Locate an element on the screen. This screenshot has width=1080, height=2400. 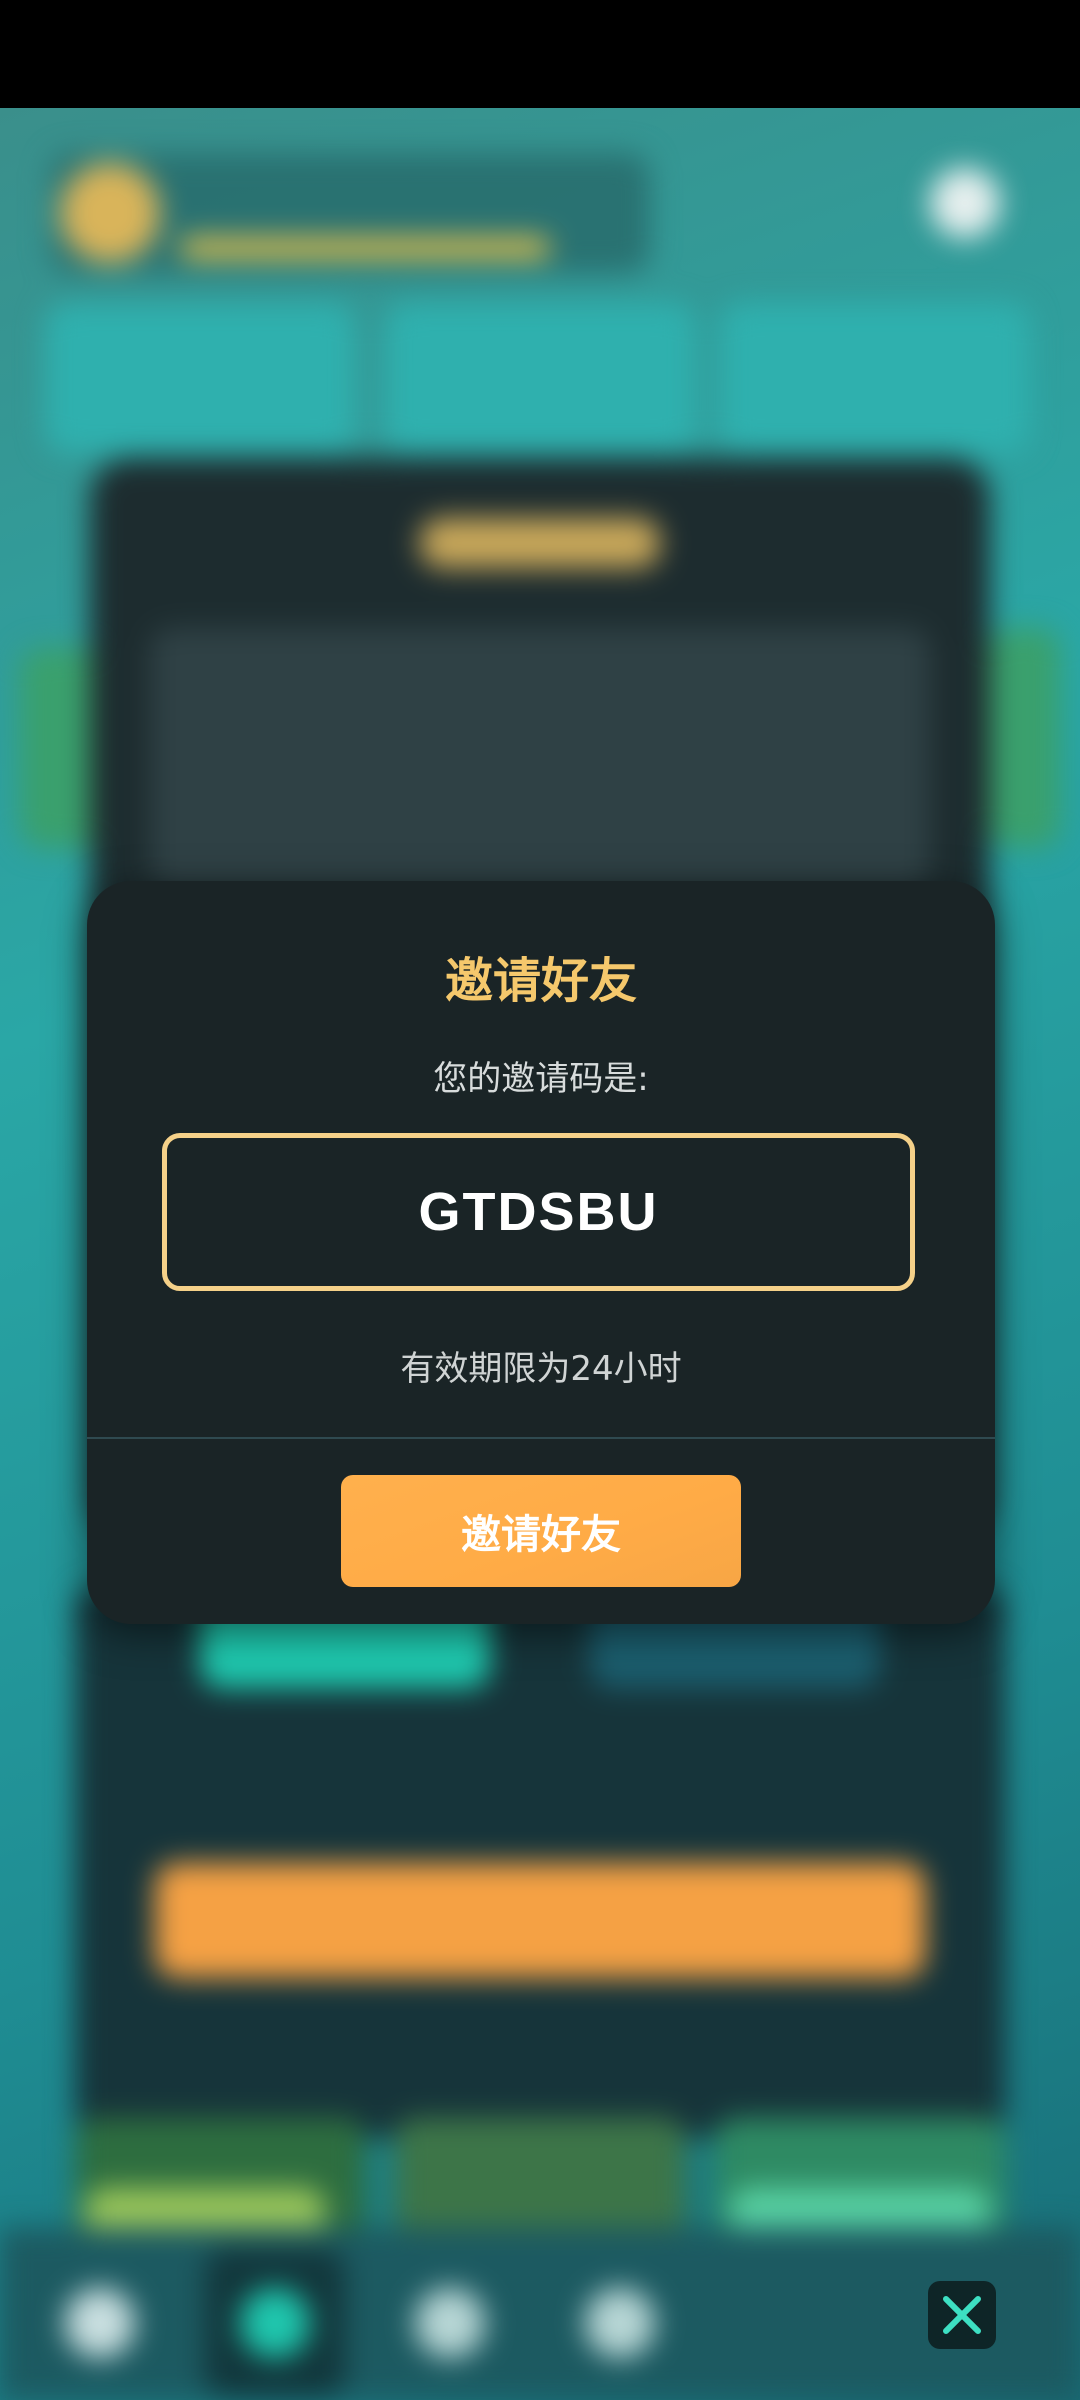
invite-code: GTDSBU is located at coordinates (538, 1212).